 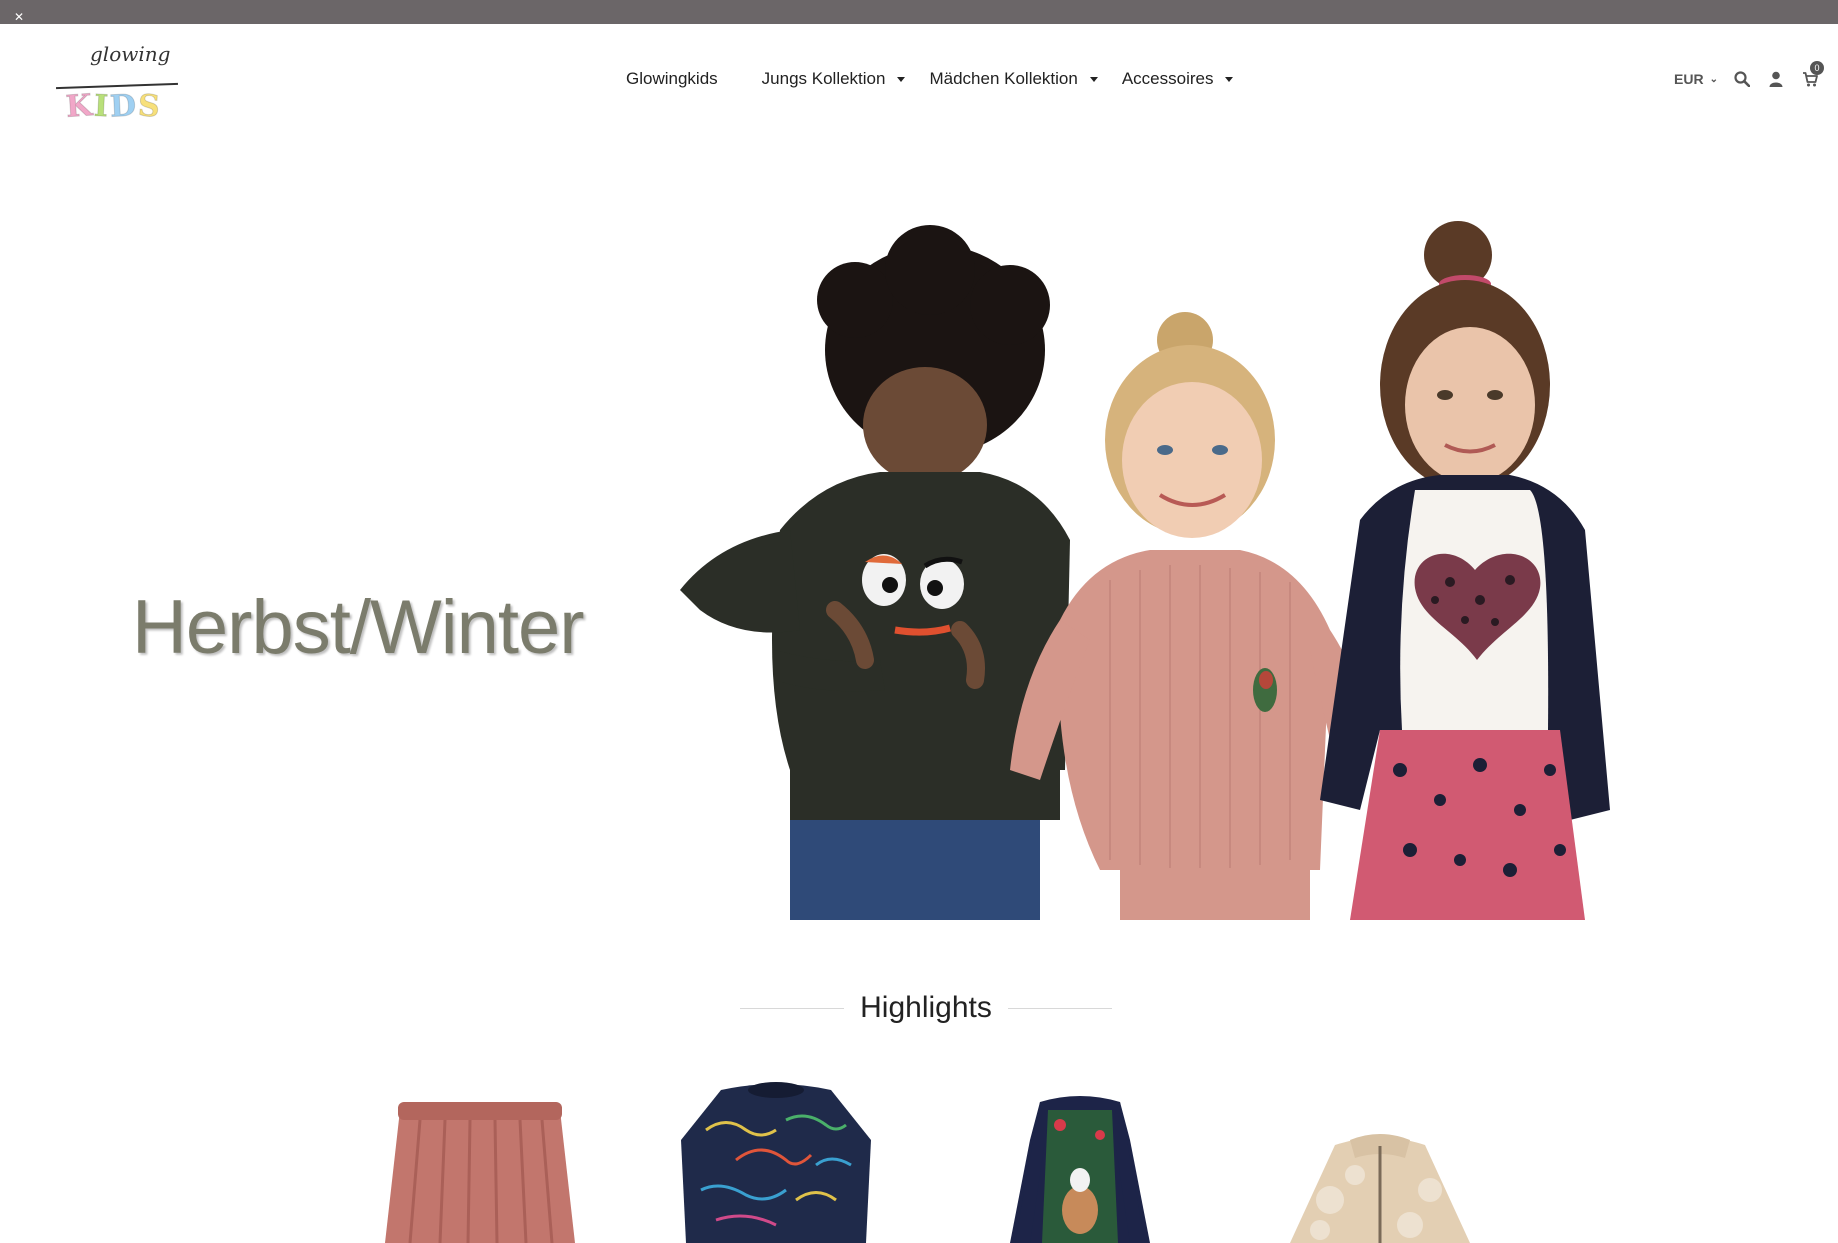 What do you see at coordinates (149, 106) in the screenshot?
I see `logo-letter: S` at bounding box center [149, 106].